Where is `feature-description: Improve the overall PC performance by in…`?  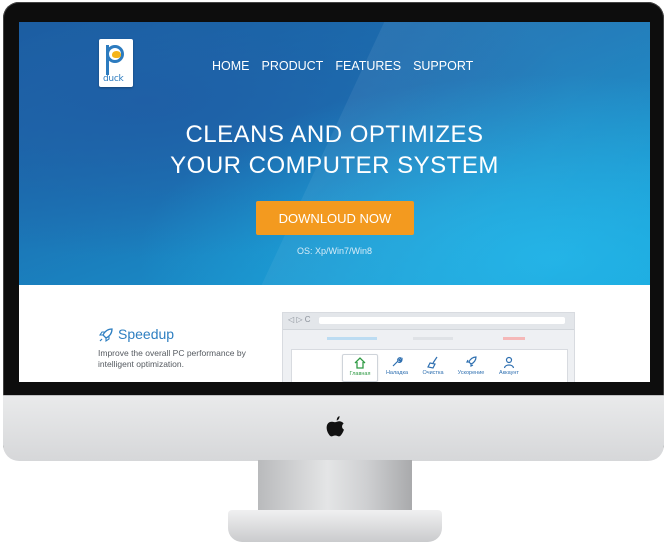 feature-description: Improve the overall PC performance by in… is located at coordinates (172, 358).